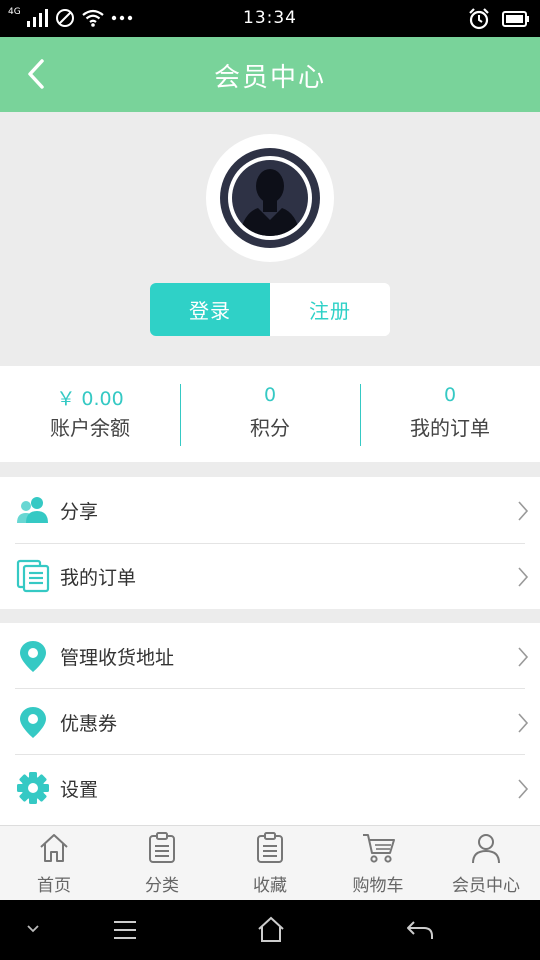  I want to click on status-bar: 4G 13:34, so click(270, 18).